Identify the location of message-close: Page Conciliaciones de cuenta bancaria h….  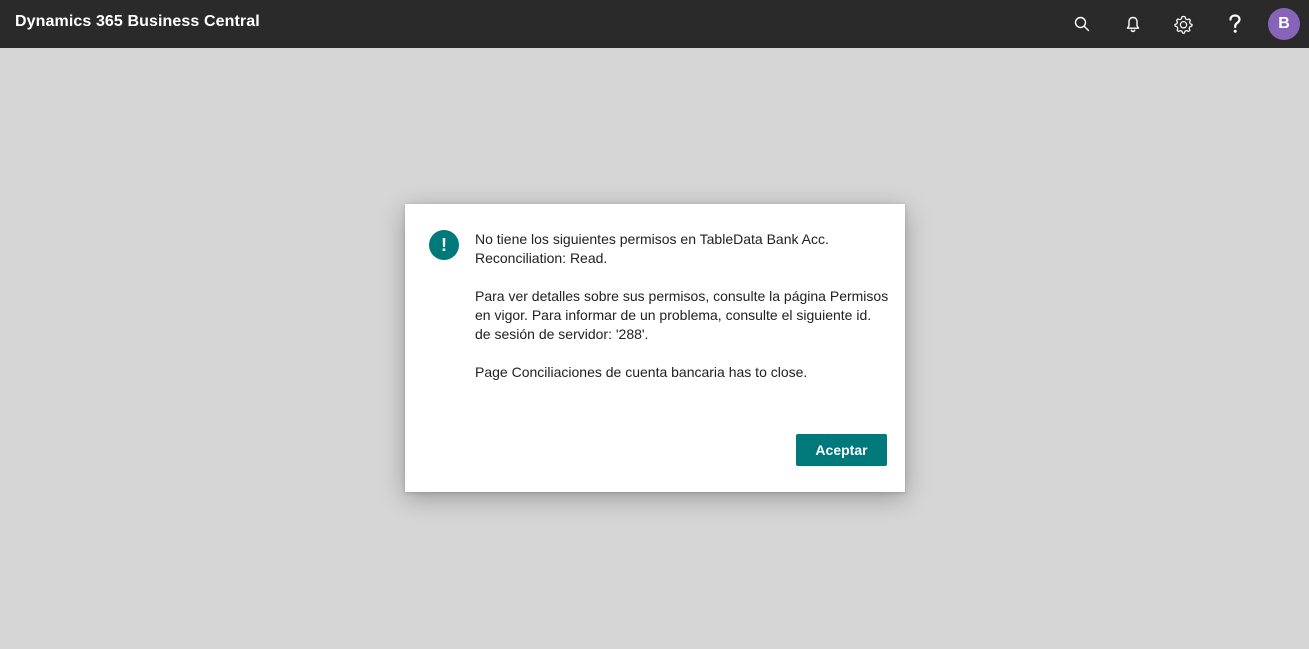
(641, 372).